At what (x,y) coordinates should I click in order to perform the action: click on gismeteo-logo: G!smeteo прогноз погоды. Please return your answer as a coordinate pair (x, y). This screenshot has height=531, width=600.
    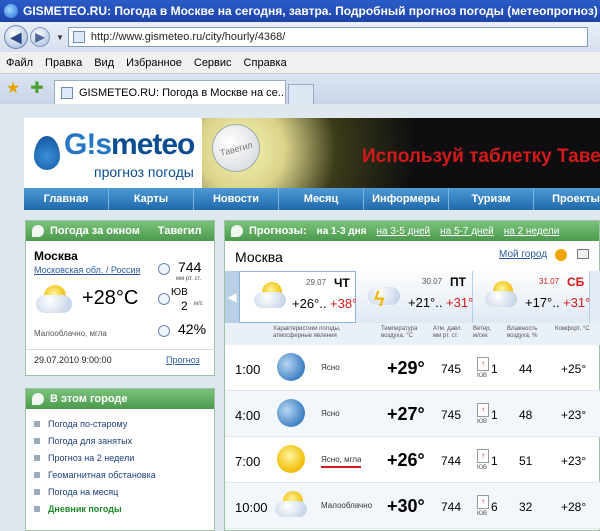
    Looking at the image, I should click on (118, 154).